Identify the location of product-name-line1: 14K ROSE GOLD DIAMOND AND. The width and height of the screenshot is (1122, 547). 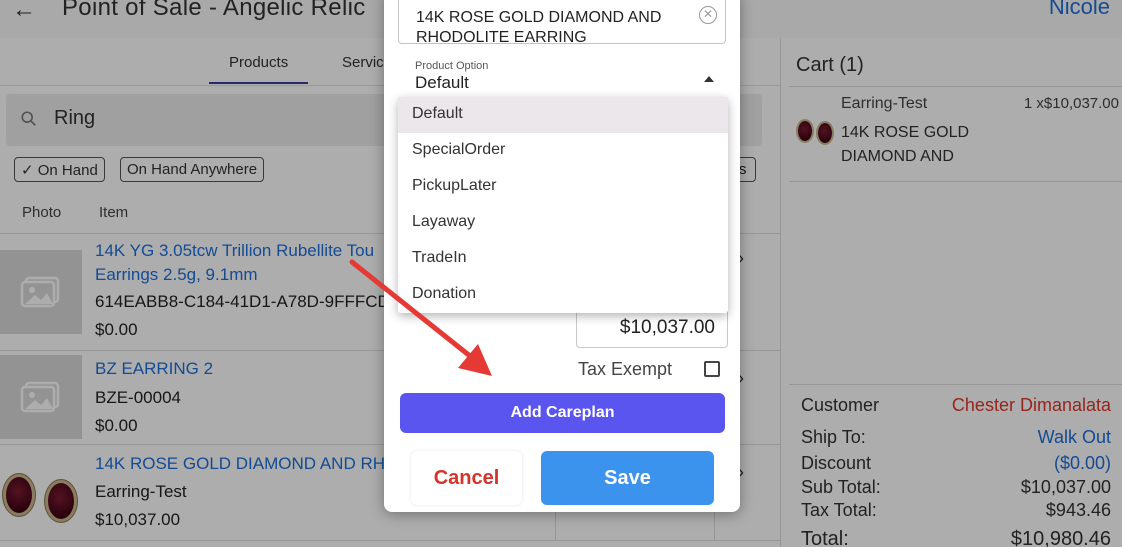
(539, 17).